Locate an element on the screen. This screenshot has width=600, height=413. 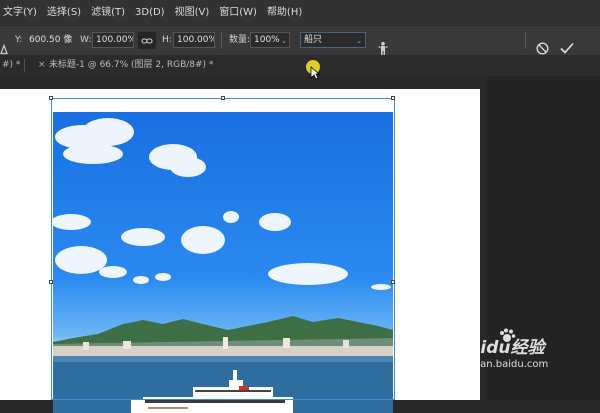
document-tab-bar: #) * × 未标题-1 @ 66.7% (图层 2, RGB/8#) * is located at coordinates (300, 65).